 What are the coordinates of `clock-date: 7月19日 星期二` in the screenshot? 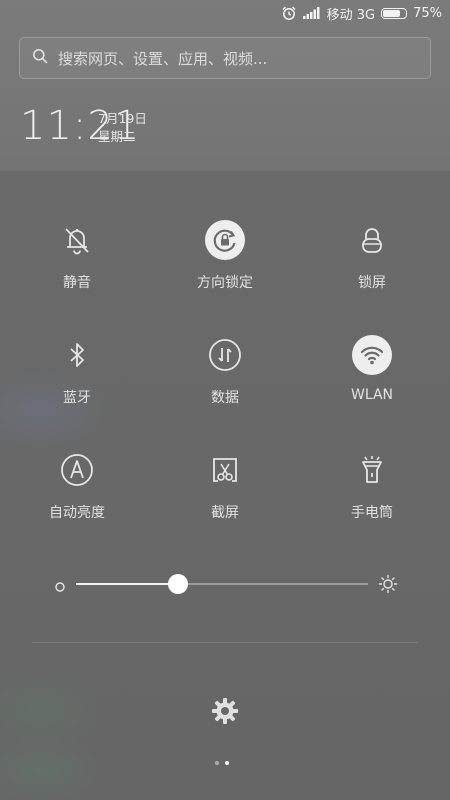 It's located at (122, 128).